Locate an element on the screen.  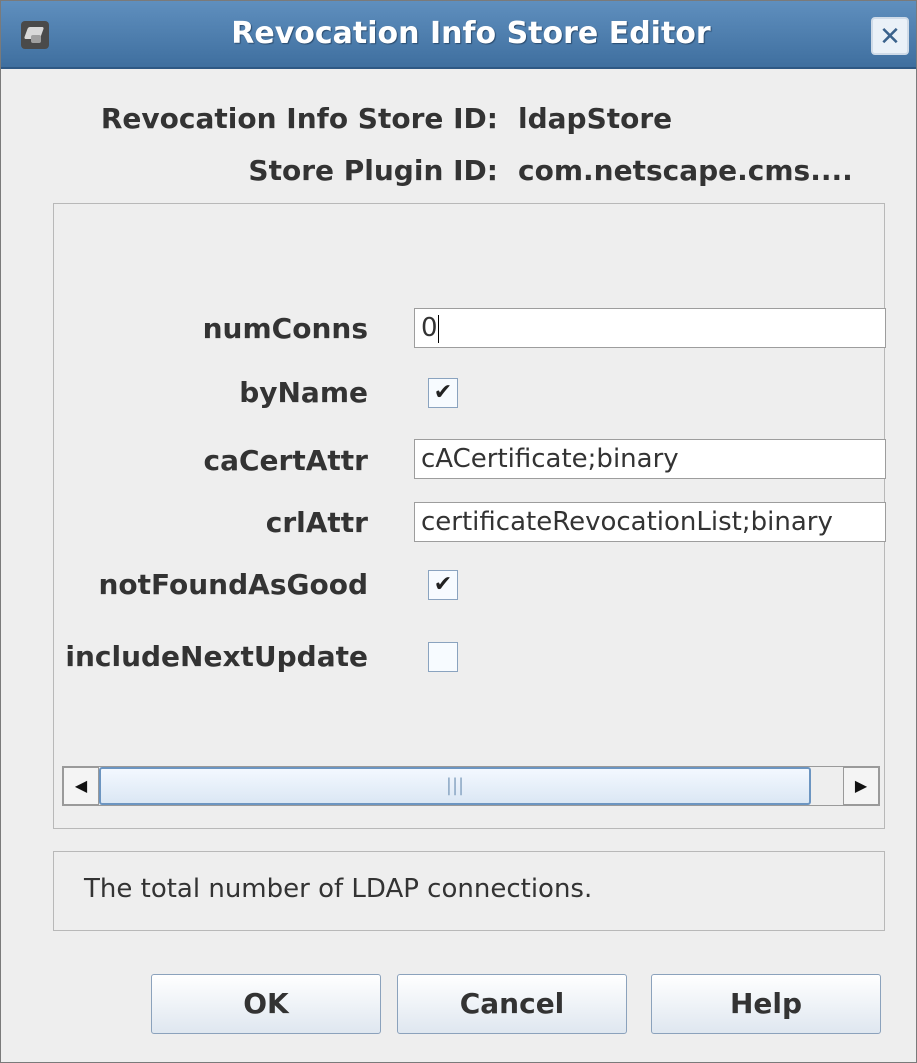
scroll-right-arrow-icon: ▶ is located at coordinates (861, 786).